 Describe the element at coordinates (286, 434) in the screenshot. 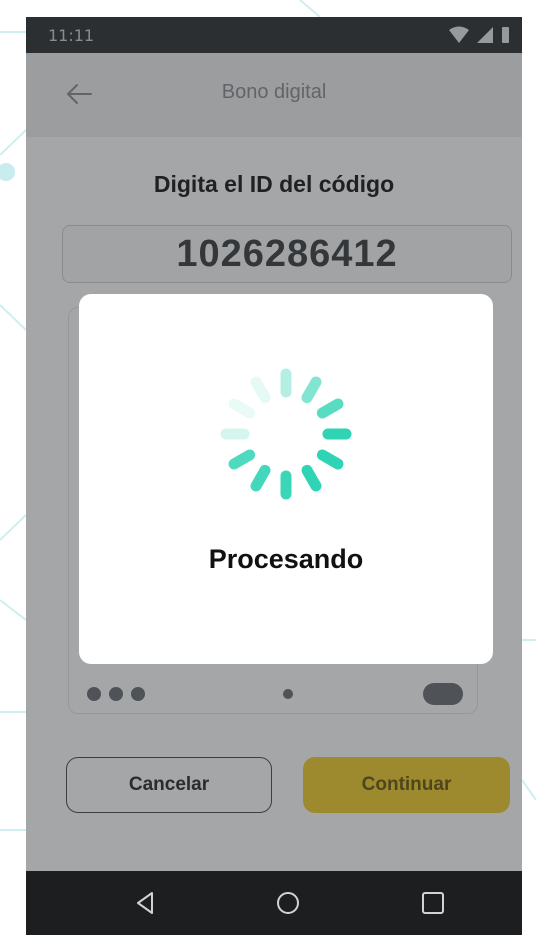

I see `loading-spinner-icon` at that location.